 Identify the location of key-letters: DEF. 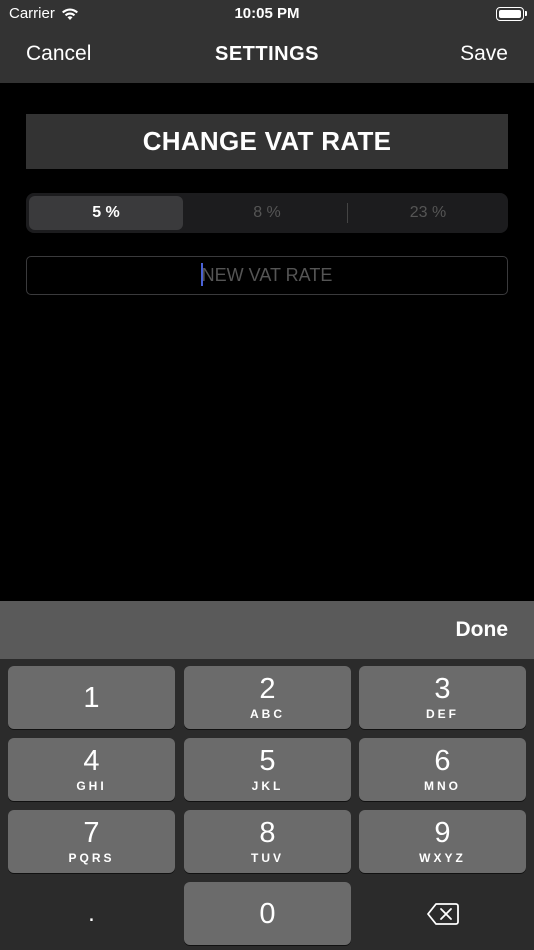
(442, 713).